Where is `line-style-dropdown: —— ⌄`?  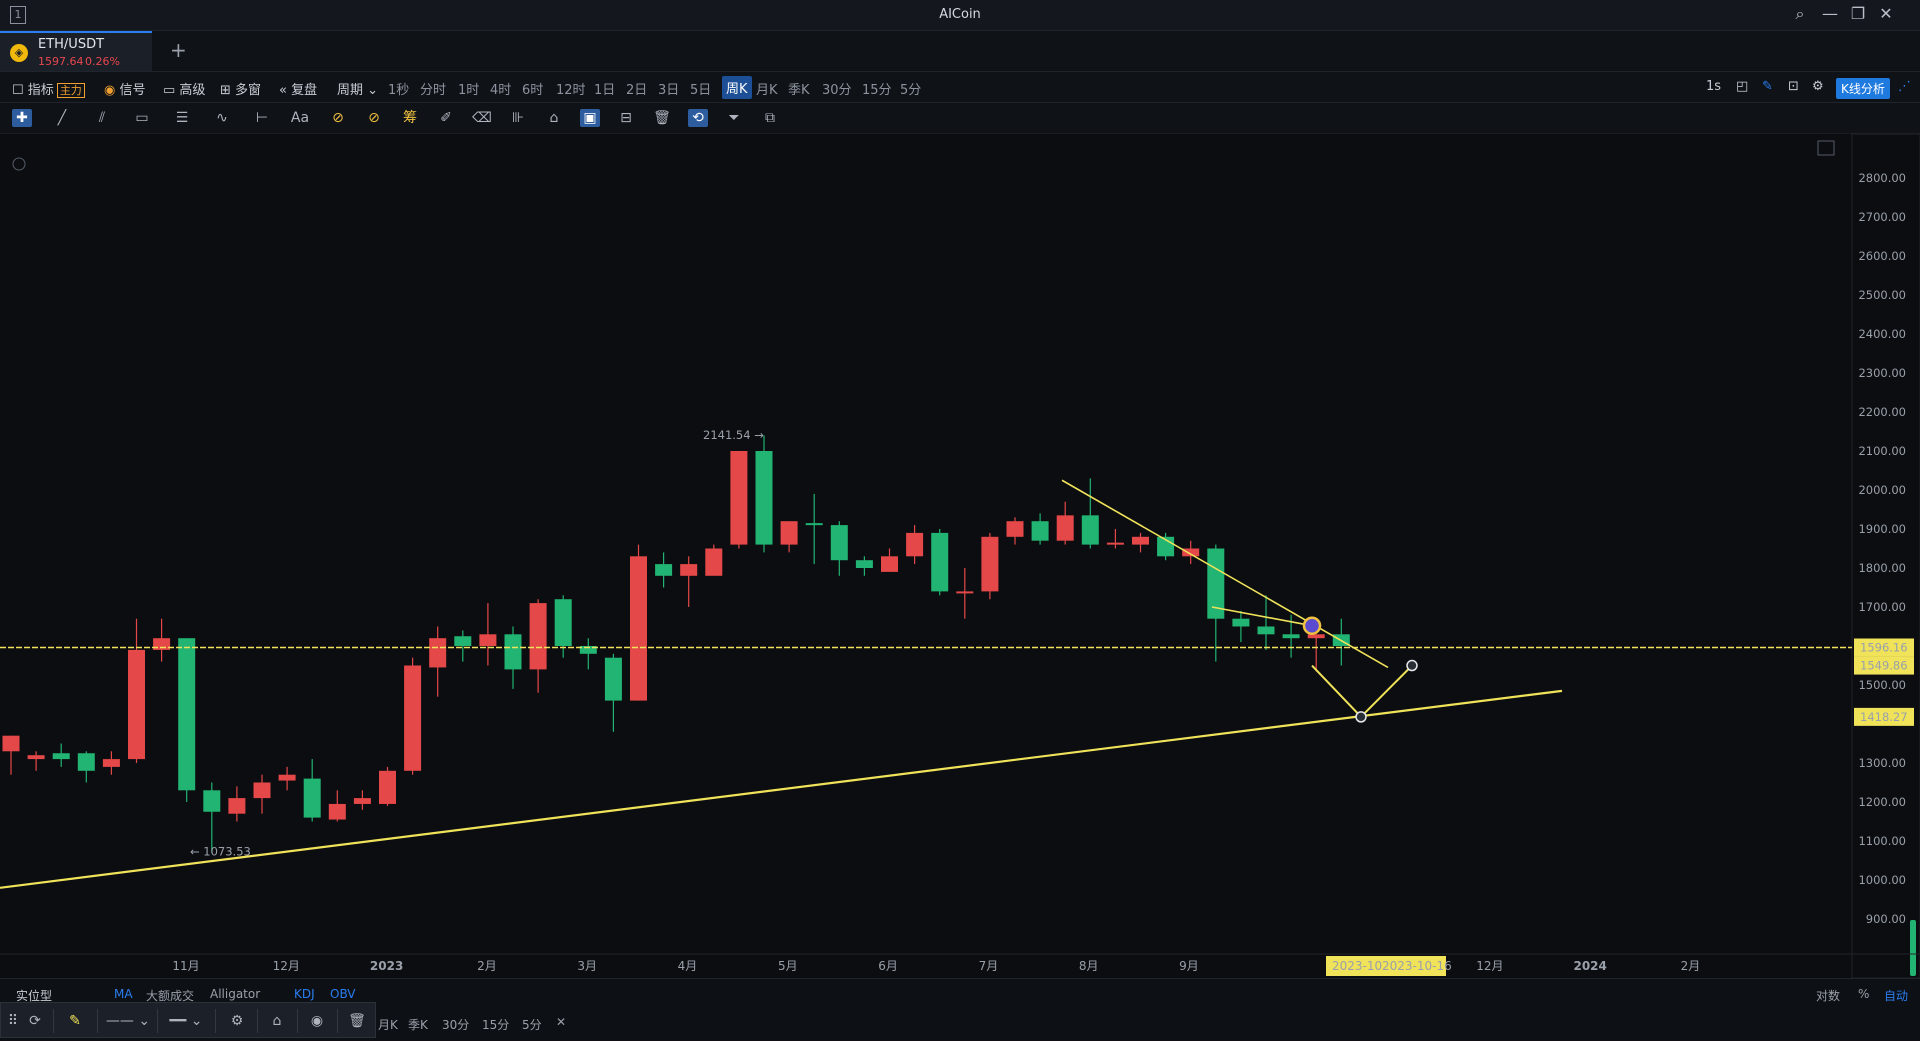 line-style-dropdown: —— ⌄ is located at coordinates (128, 1021).